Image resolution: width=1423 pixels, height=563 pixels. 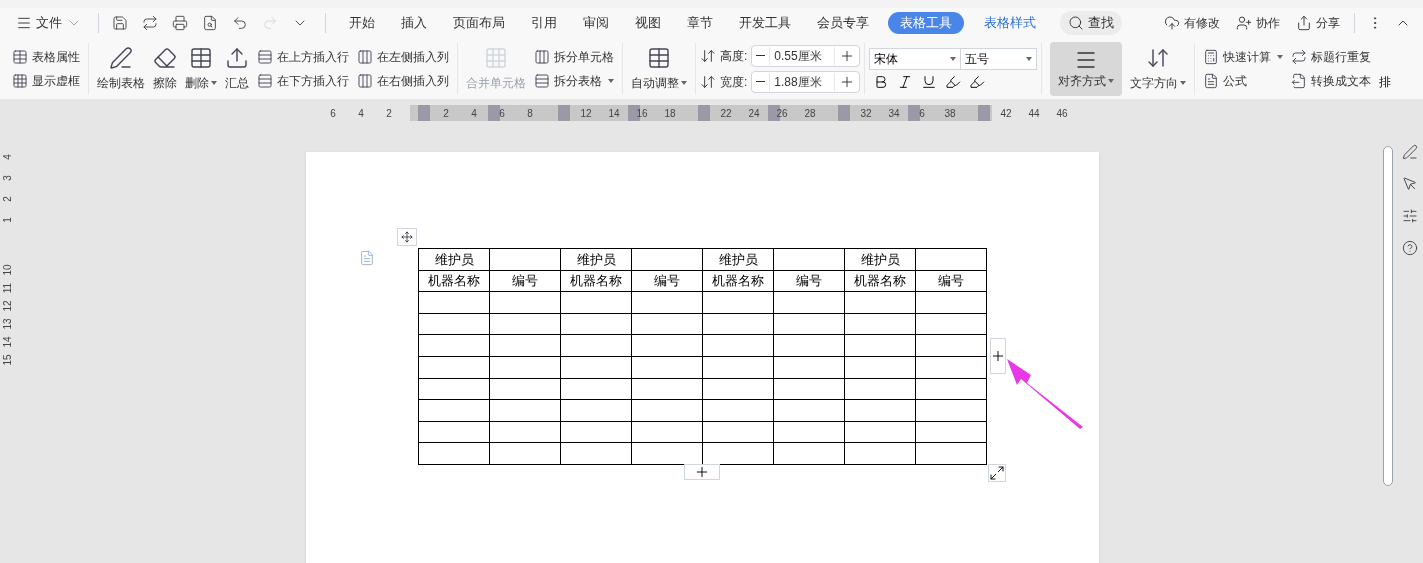 I want to click on ribbon-tab: 章节, so click(x=700, y=23).